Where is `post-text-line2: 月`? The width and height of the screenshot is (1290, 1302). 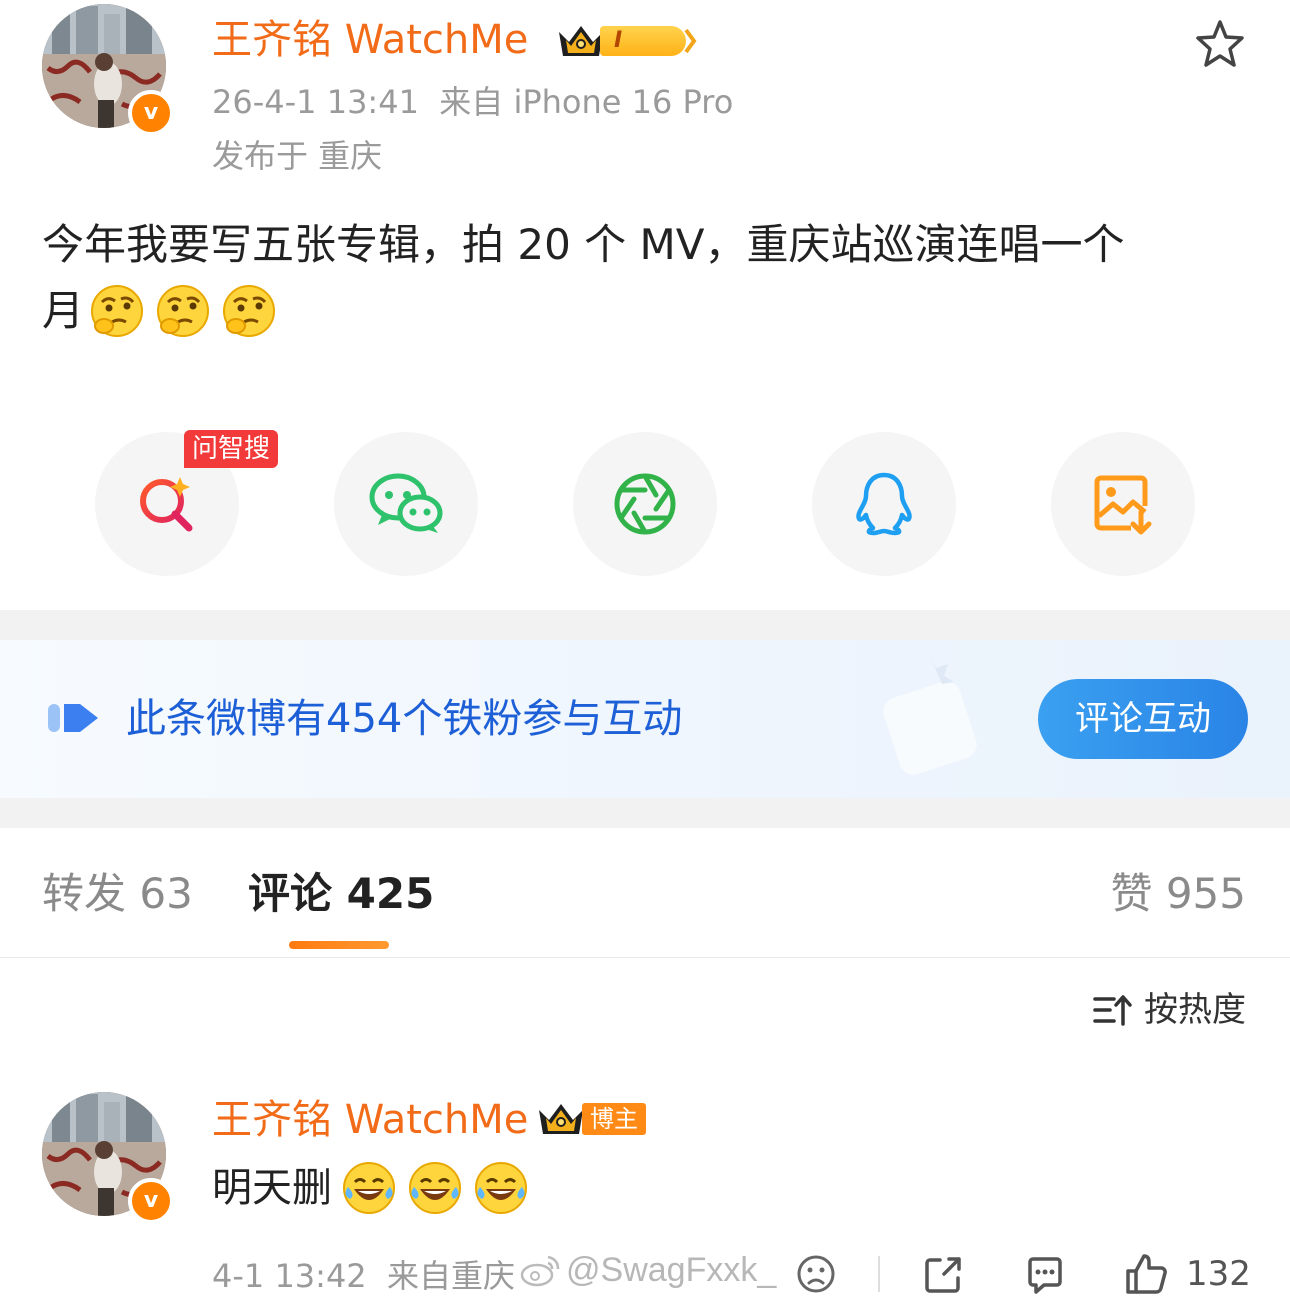
post-text-line2: 月 is located at coordinates (63, 310).